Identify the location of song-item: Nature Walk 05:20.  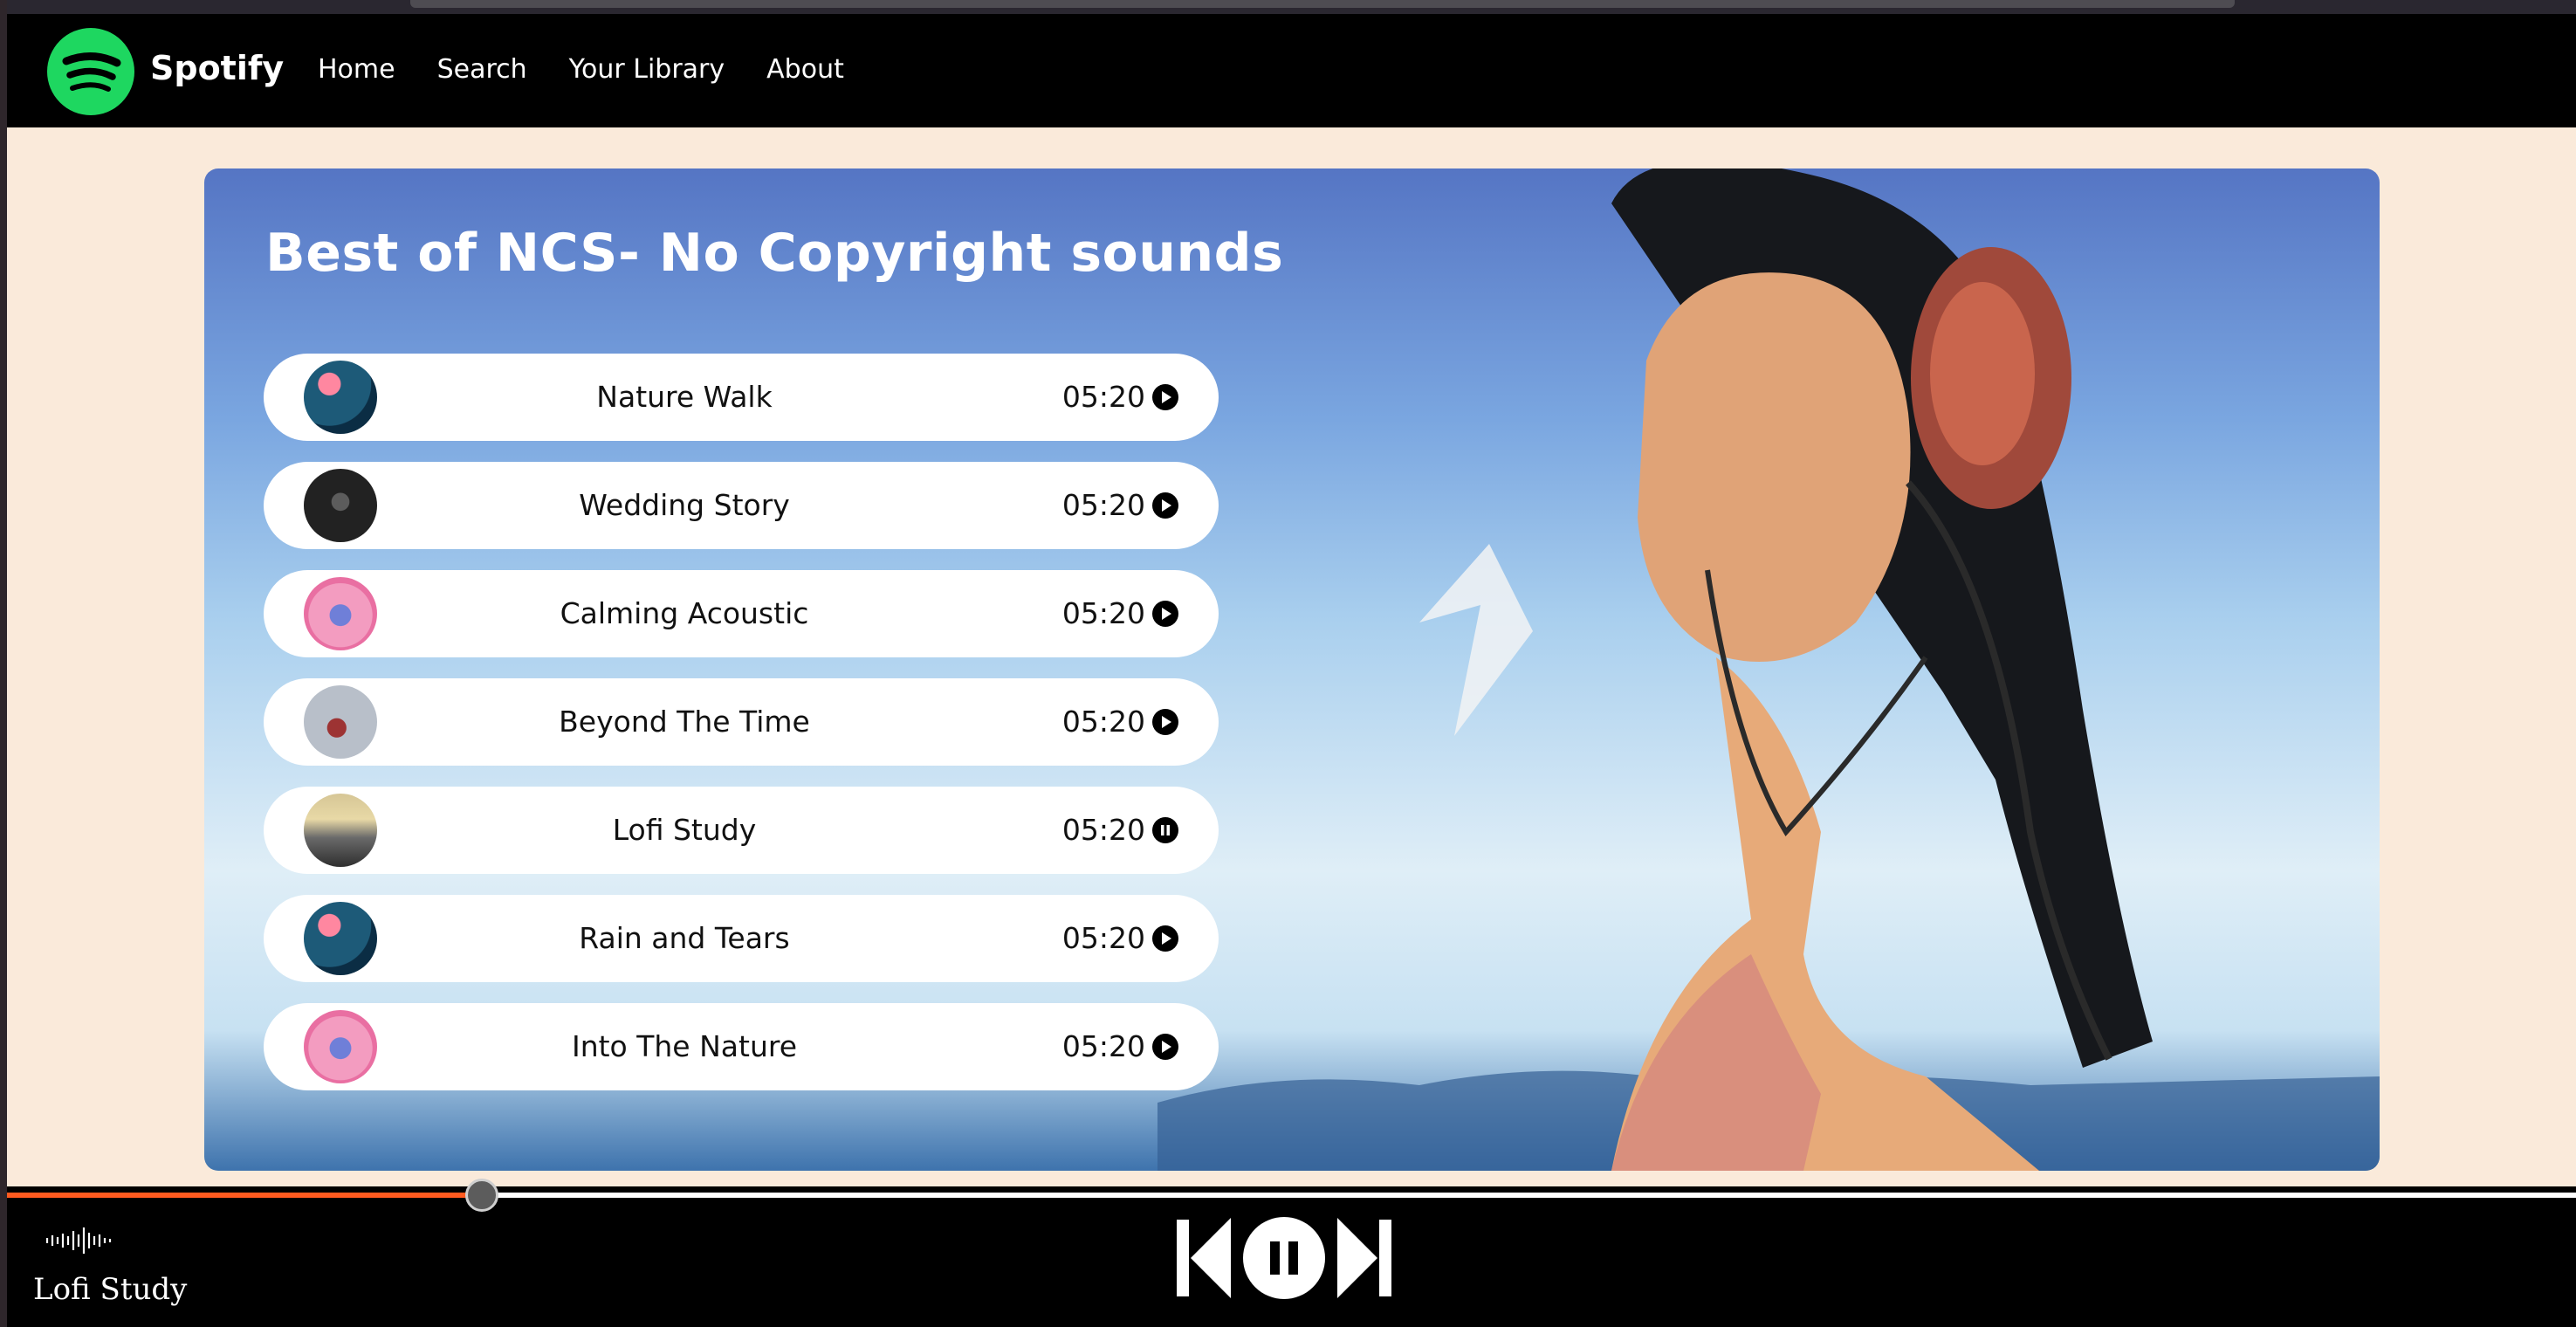
(741, 397).